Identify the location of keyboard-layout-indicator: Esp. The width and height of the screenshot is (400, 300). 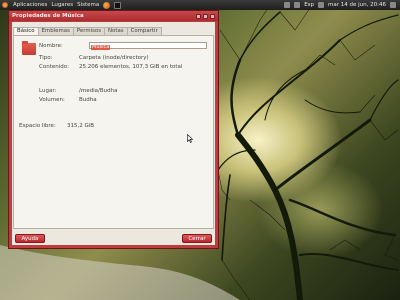
(309, 5).